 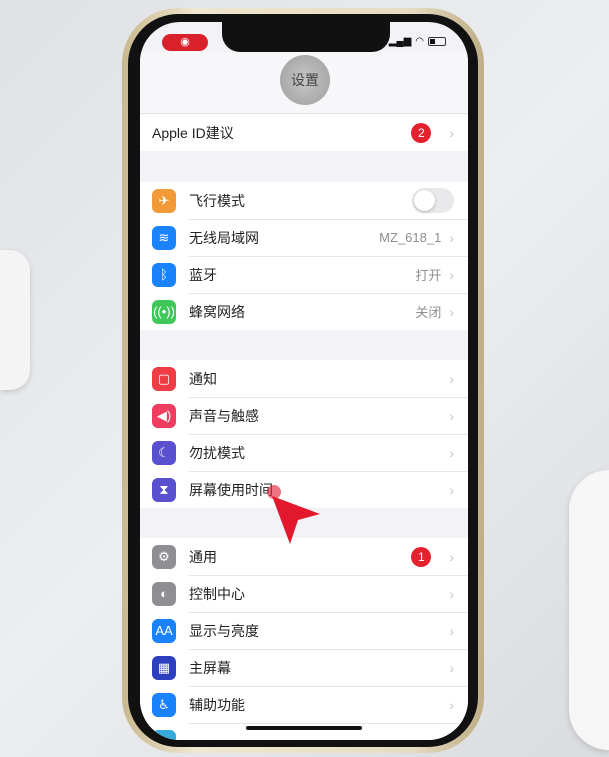 I want to click on apple-id-group: Apple ID建议 2 ›, so click(x=304, y=132).